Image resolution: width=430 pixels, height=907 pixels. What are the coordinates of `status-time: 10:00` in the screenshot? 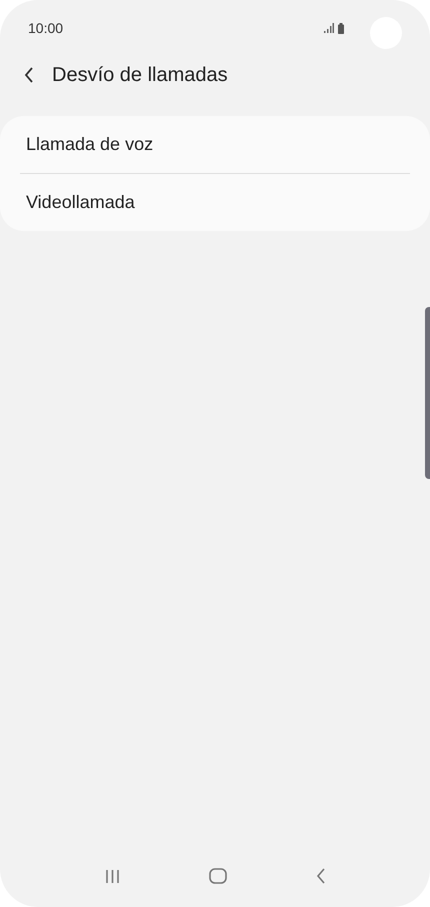 It's located at (46, 28).